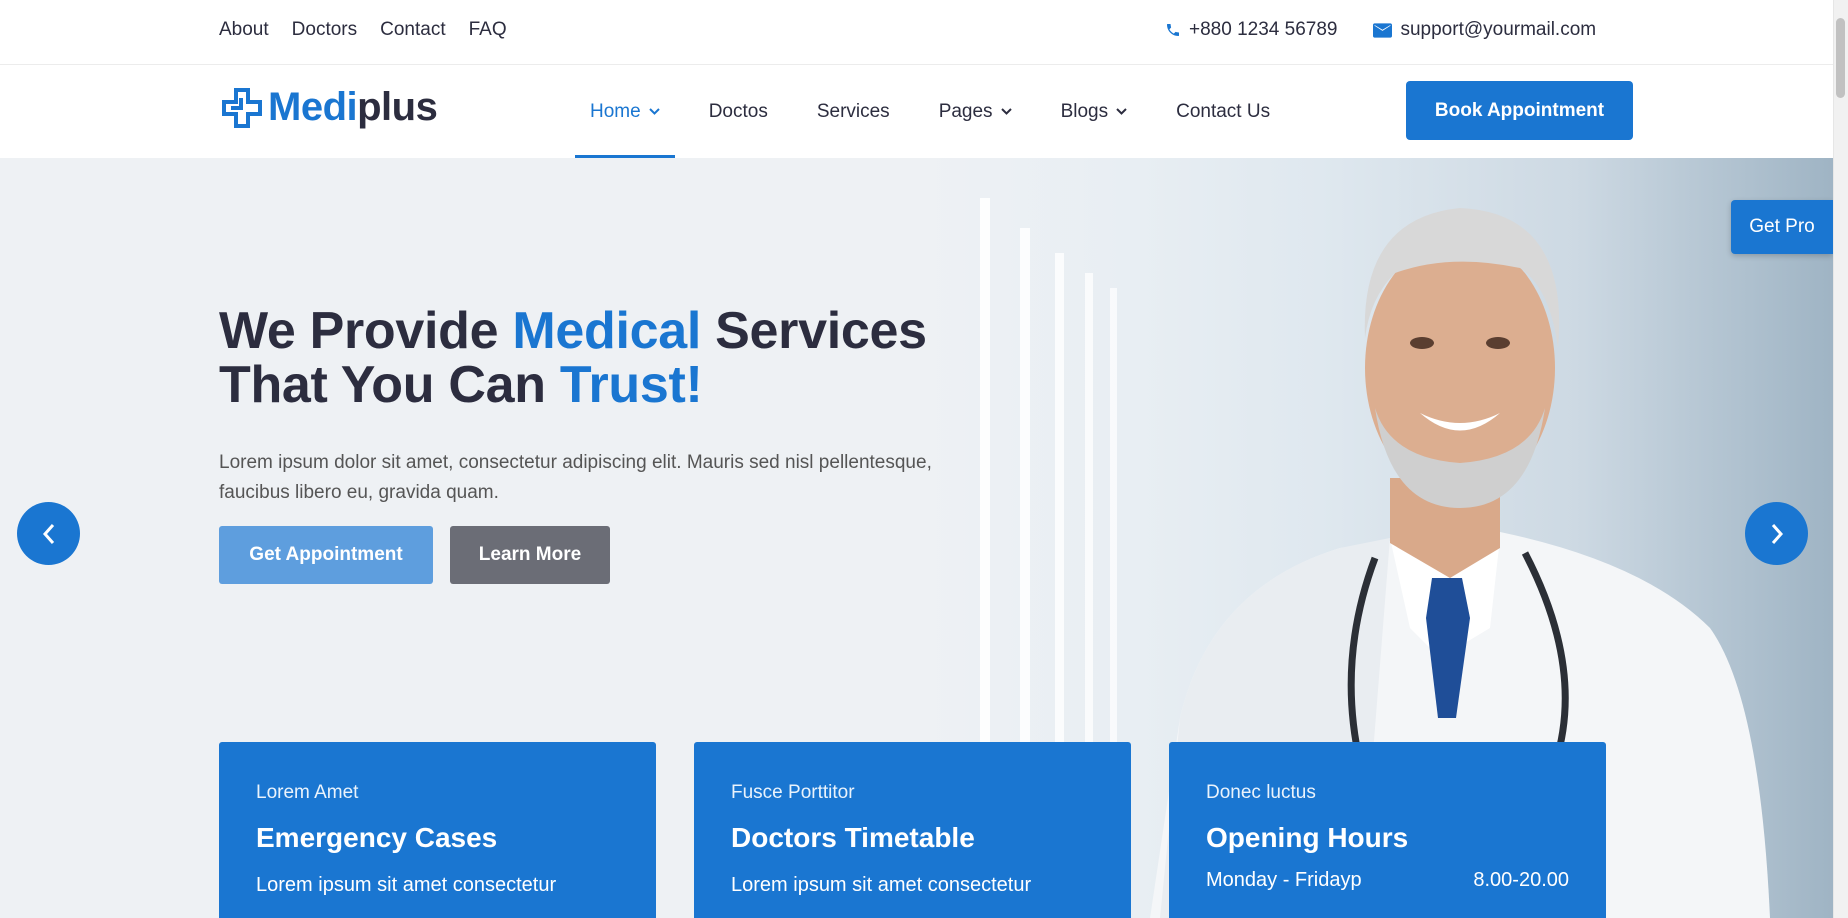 The image size is (1848, 918). What do you see at coordinates (326, 555) in the screenshot?
I see `get-appointment-button: Get Appointment` at bounding box center [326, 555].